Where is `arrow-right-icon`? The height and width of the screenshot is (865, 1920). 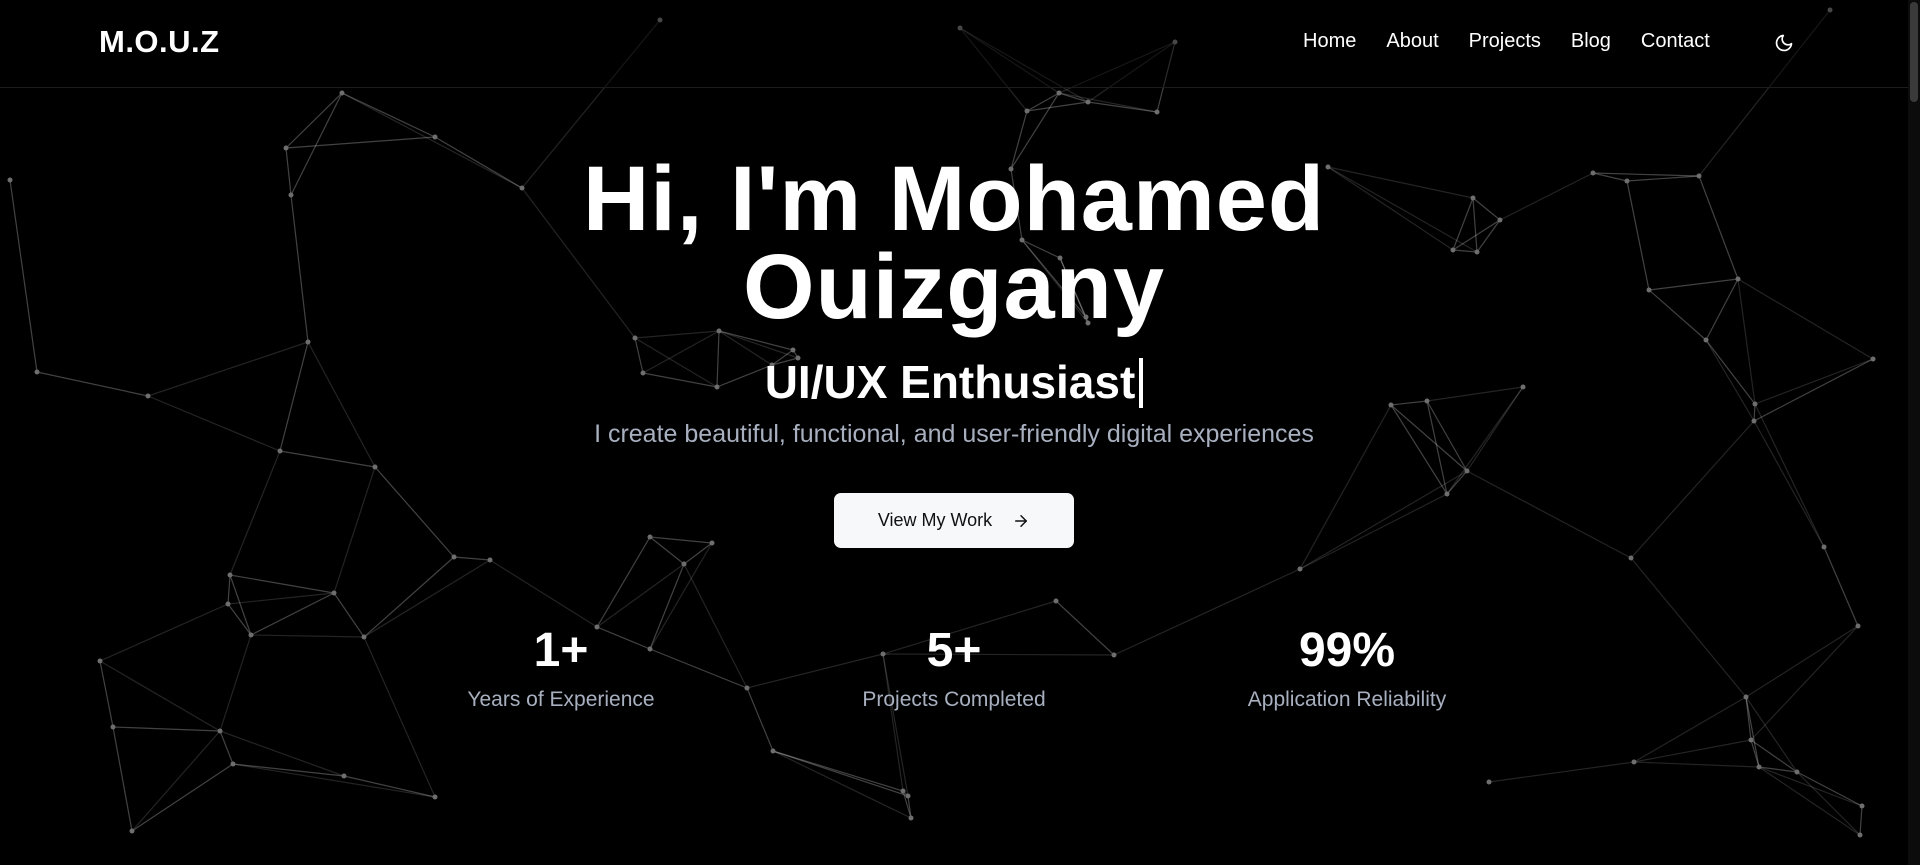
arrow-right-icon is located at coordinates (1021, 521).